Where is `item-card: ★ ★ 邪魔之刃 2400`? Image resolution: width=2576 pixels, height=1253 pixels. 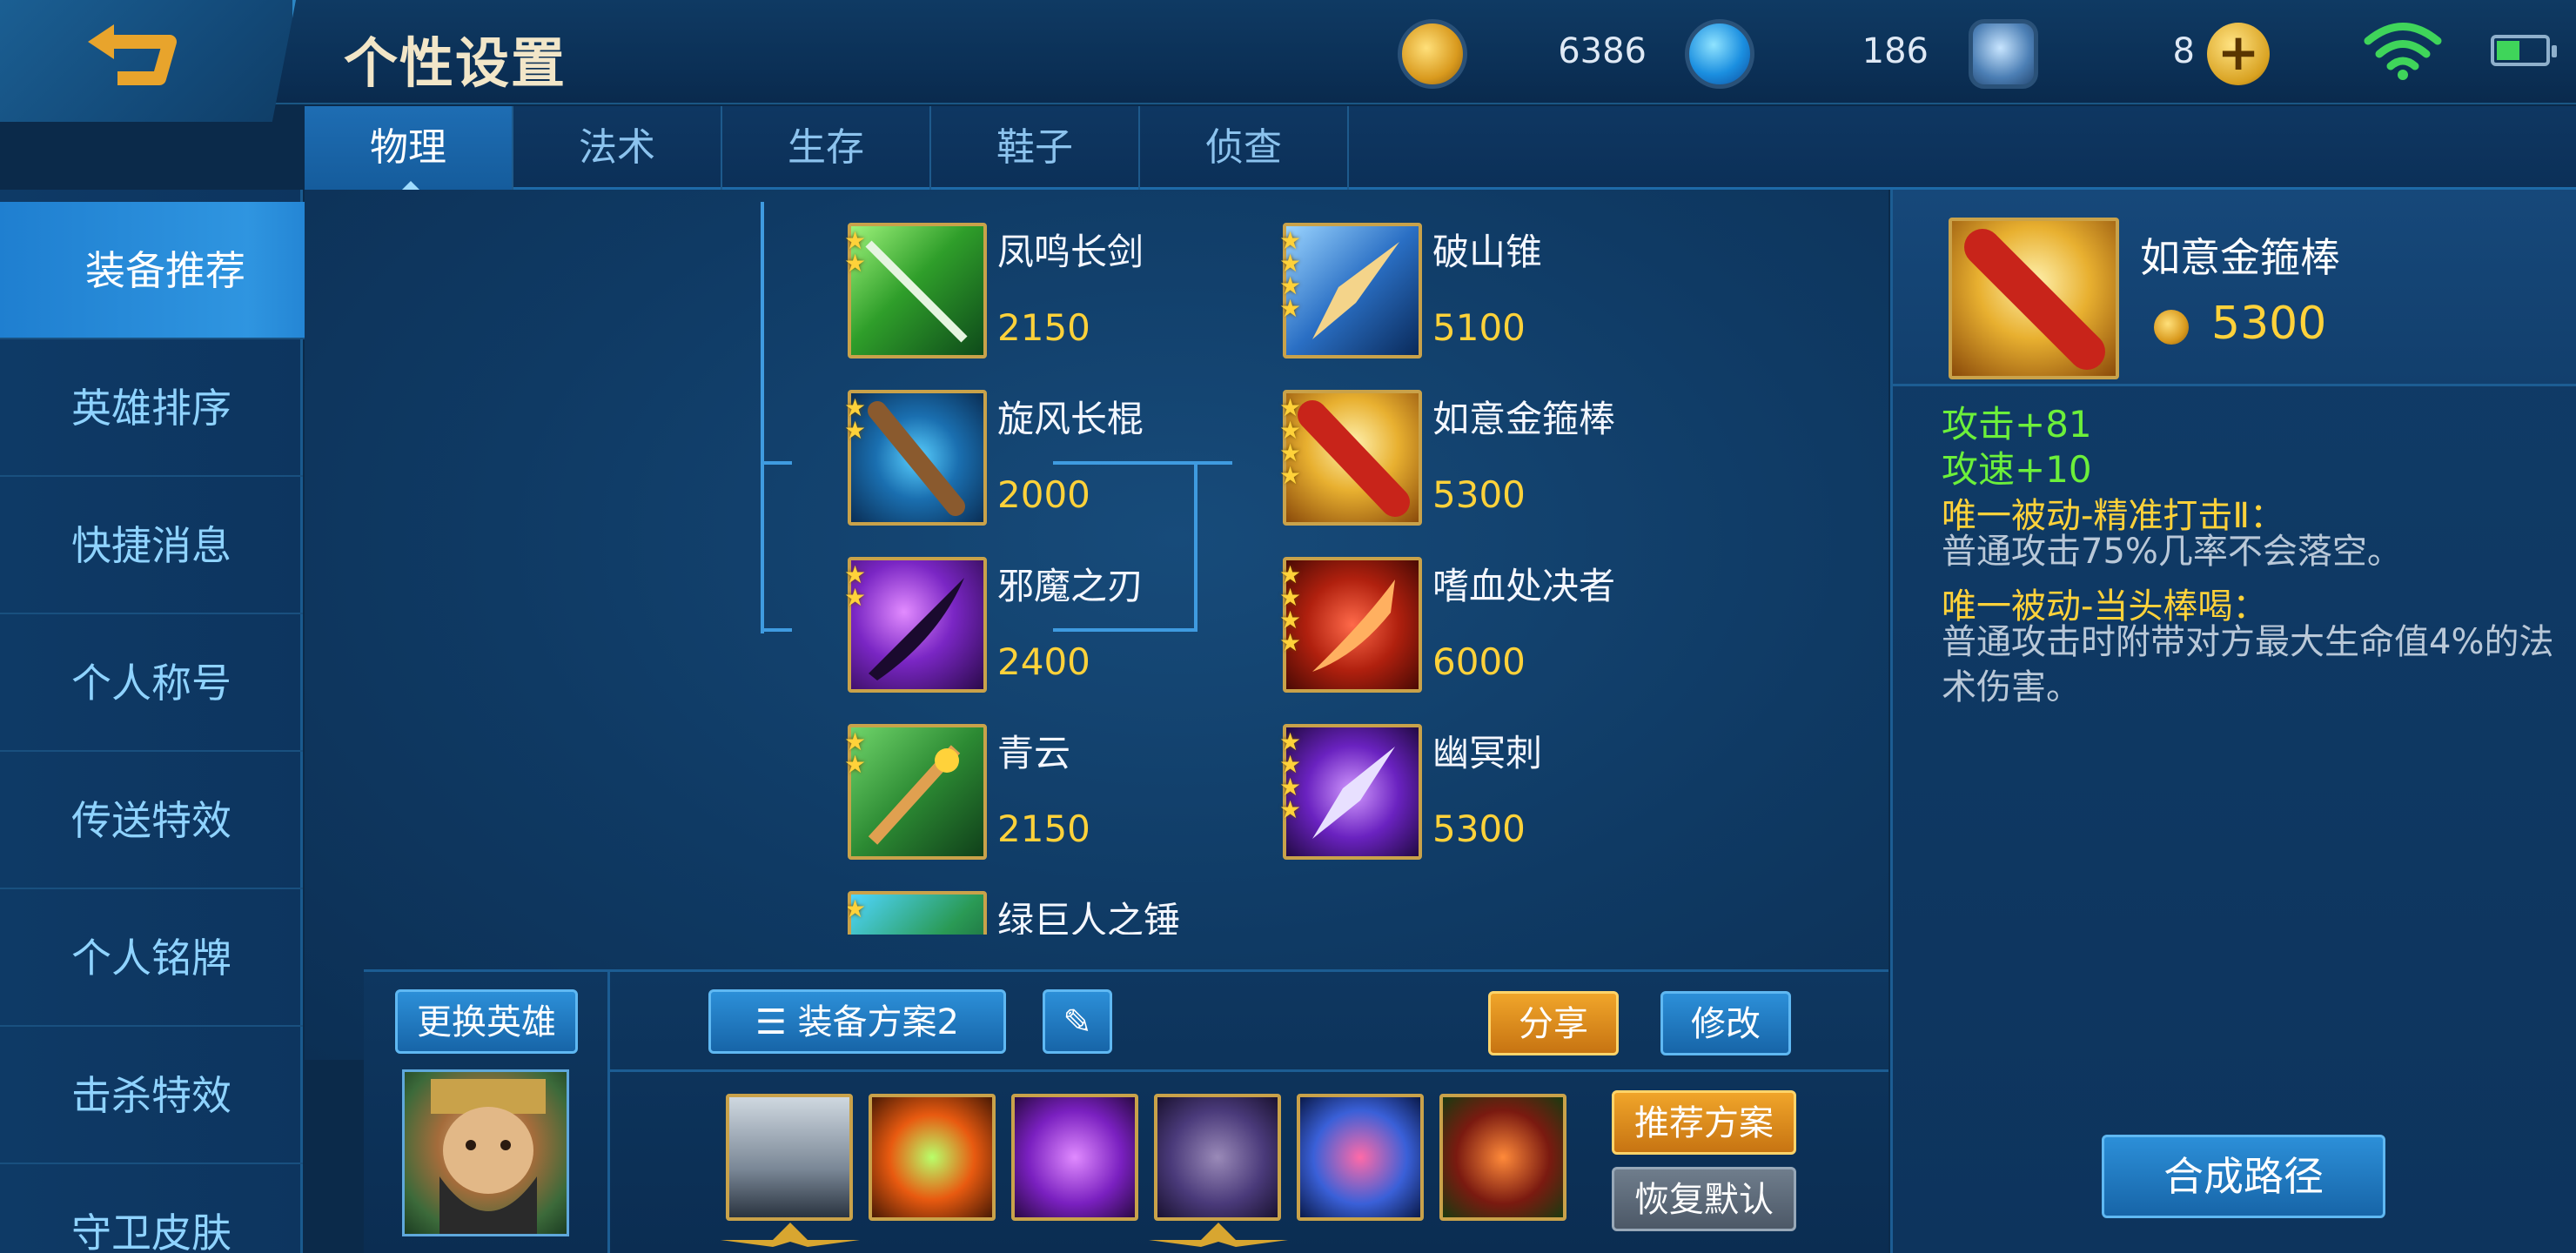
item-card: ★ ★ 邪魔之刃 2400 is located at coordinates (1028, 626).